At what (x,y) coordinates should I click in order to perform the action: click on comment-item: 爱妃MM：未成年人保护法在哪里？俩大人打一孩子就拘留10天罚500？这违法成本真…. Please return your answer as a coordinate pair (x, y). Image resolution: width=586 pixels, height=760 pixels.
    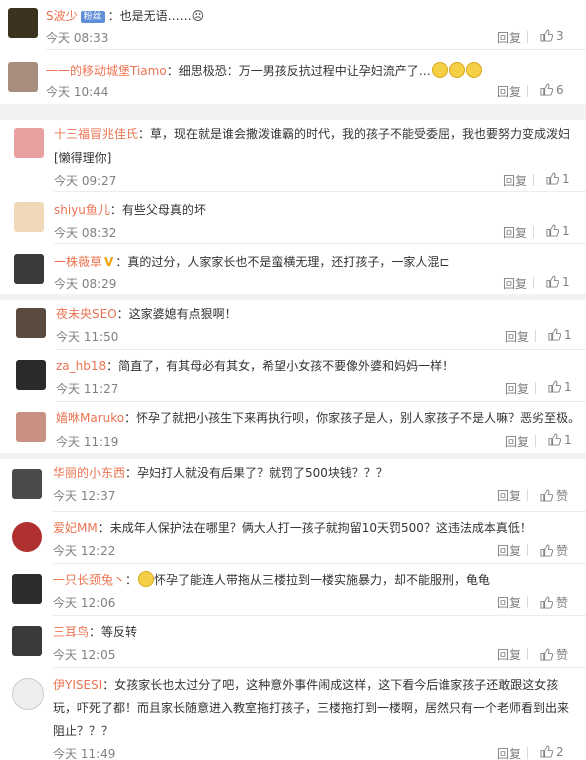
    Looking at the image, I should click on (293, 538).